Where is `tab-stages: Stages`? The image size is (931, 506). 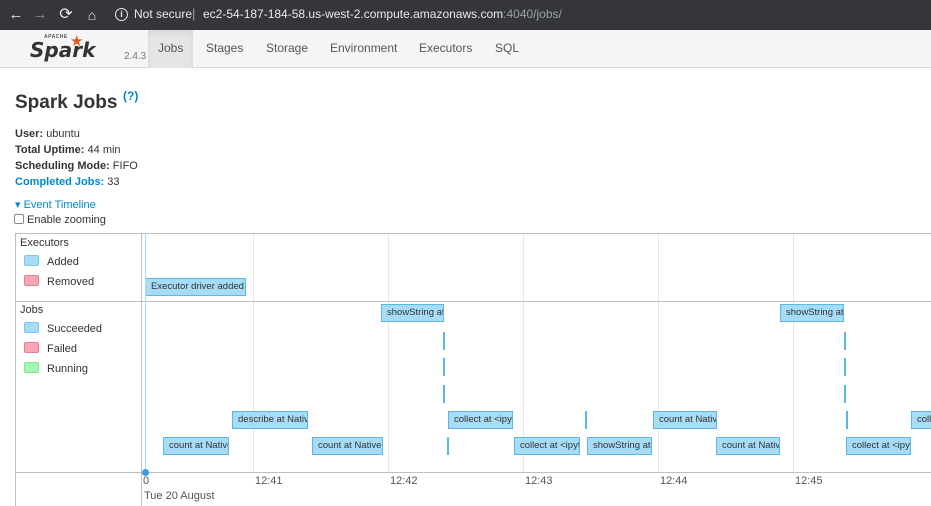 tab-stages: Stages is located at coordinates (224, 49).